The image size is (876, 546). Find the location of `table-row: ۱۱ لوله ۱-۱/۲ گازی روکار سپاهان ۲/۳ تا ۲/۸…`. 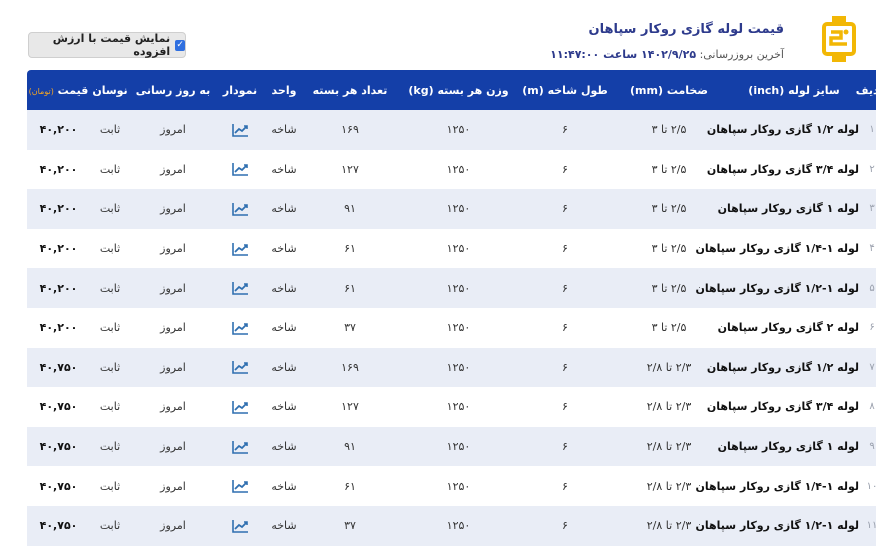

table-row: ۱۱ لوله ۱-۱/۲ گازی روکار سپاهان ۲/۳ تا ۲/۸… is located at coordinates (451, 525).